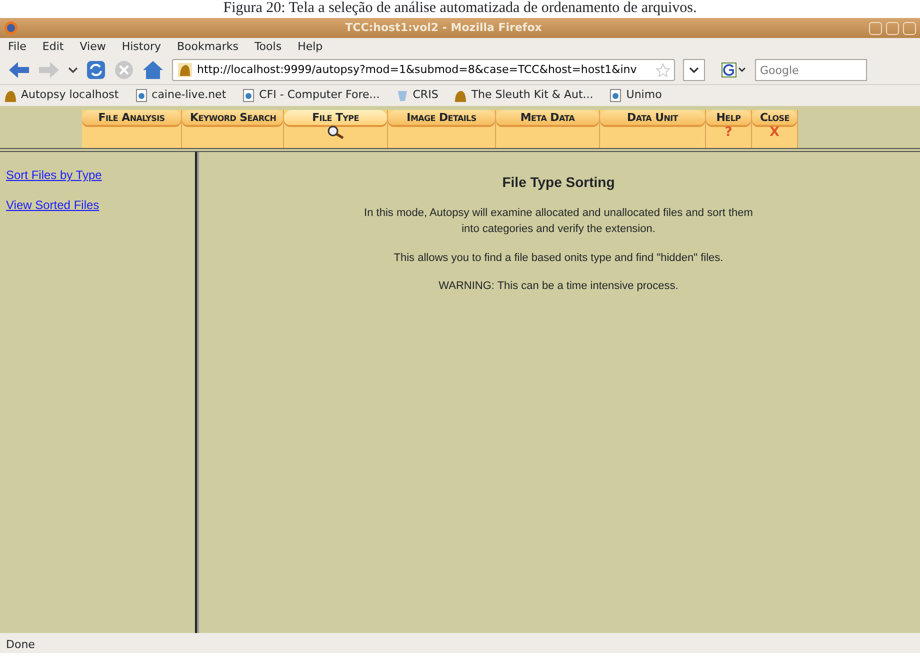 This screenshot has width=920, height=664. I want to click on menu-item: Edit, so click(53, 47).